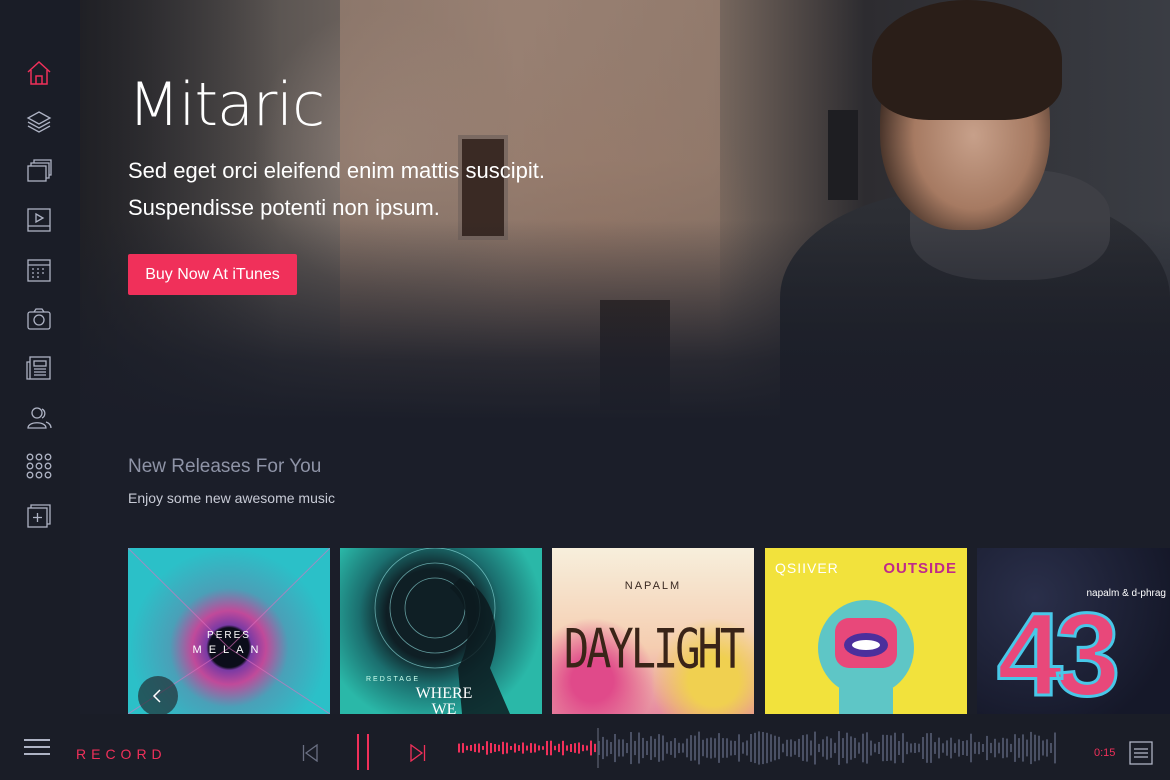 The image size is (1170, 780). What do you see at coordinates (920, 568) in the screenshot?
I see `album-title: OUTSIDE` at bounding box center [920, 568].